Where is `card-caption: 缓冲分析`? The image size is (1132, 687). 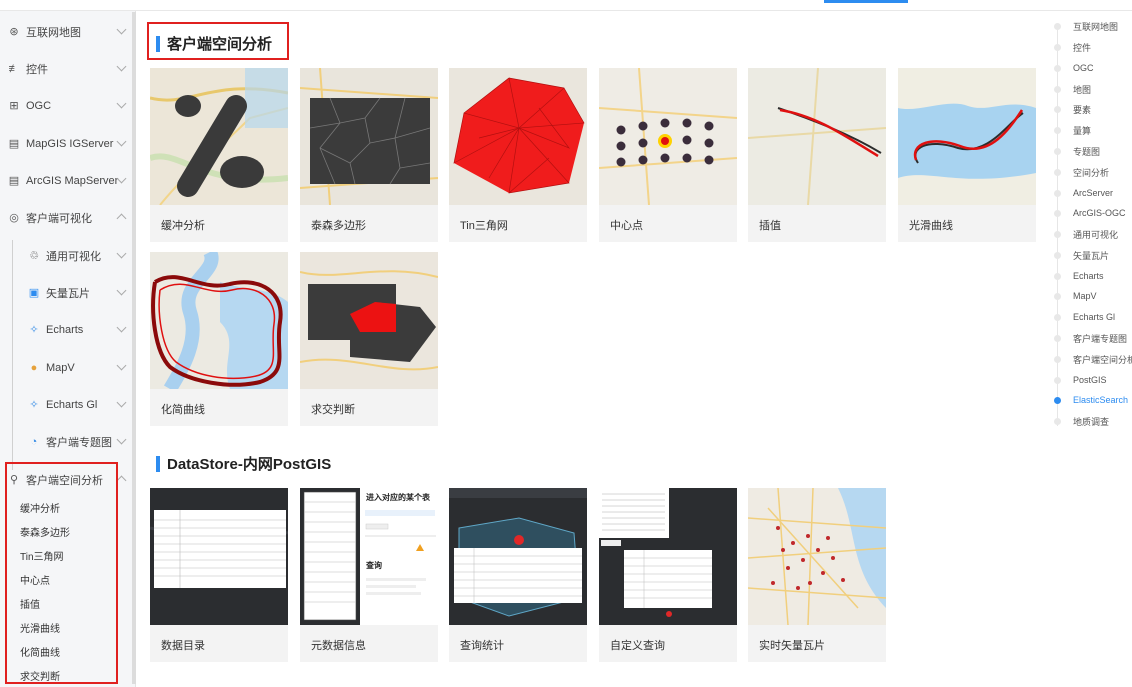 card-caption: 缓冲分析 is located at coordinates (183, 226).